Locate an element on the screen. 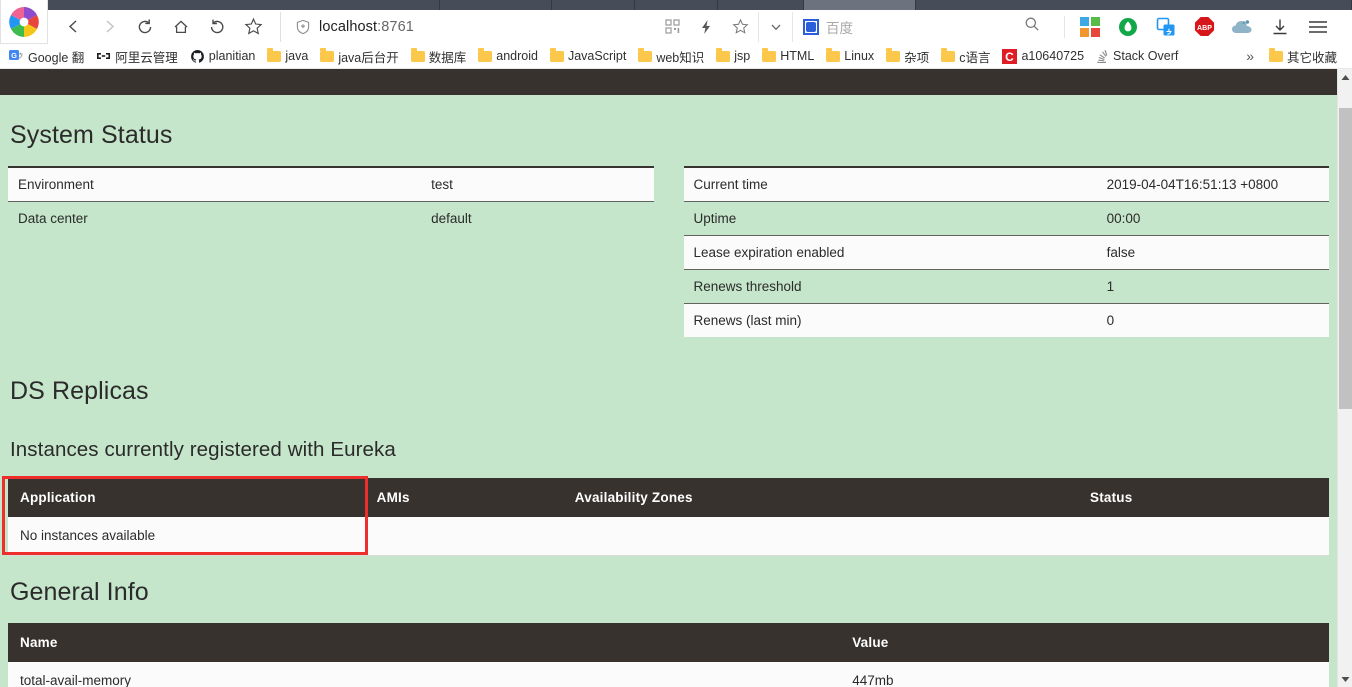 Image resolution: width=1352 pixels, height=687 pixels. bookmark-android: android is located at coordinates (508, 56).